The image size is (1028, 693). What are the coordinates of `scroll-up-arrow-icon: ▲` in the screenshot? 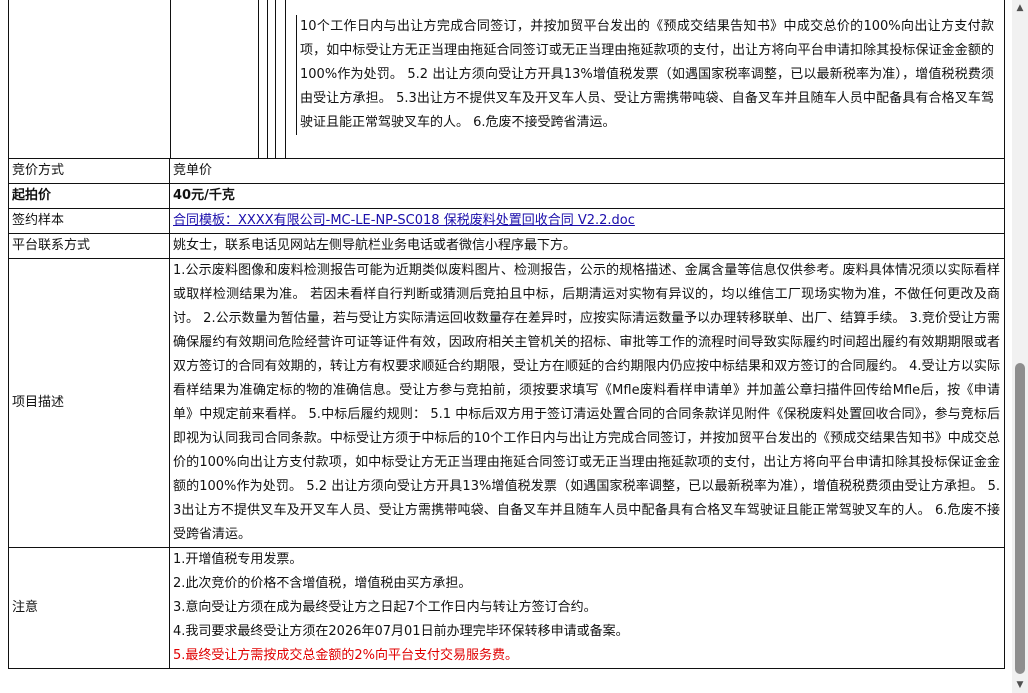 It's located at (1020, 8).